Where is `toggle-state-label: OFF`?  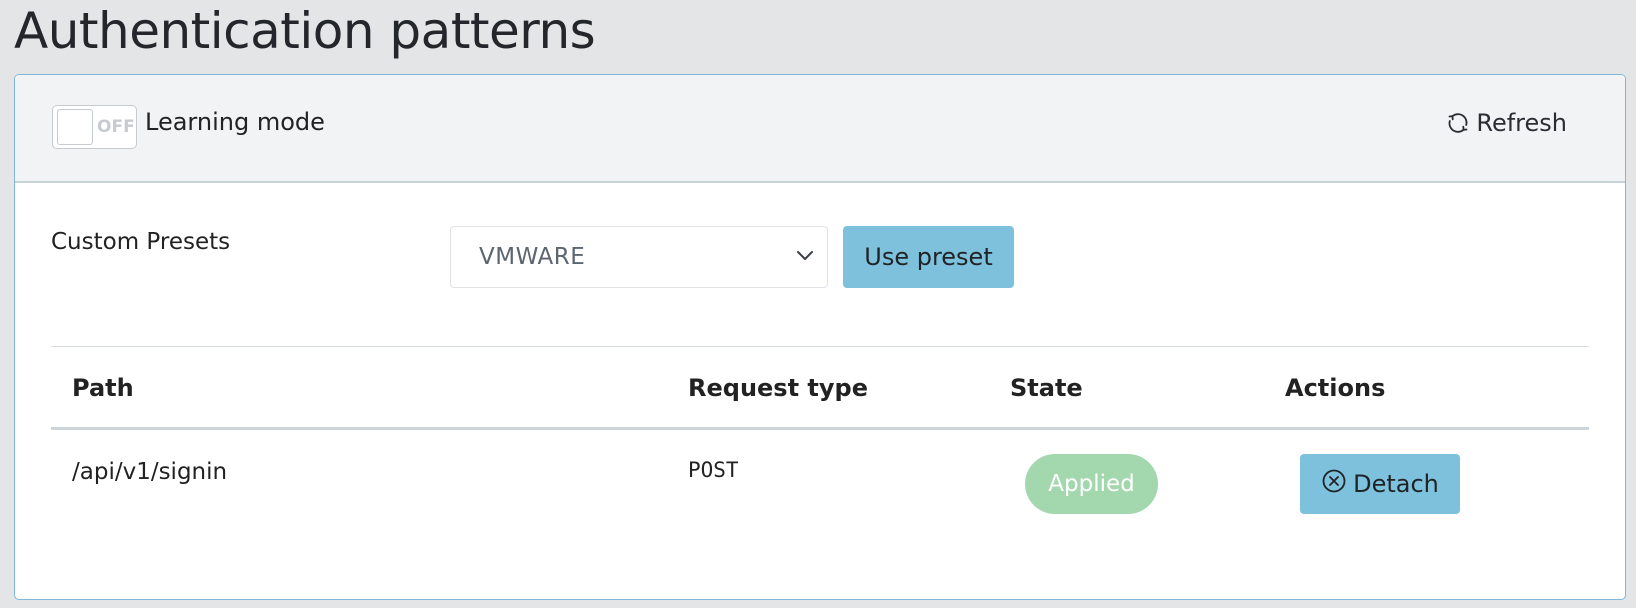 toggle-state-label: OFF is located at coordinates (116, 127).